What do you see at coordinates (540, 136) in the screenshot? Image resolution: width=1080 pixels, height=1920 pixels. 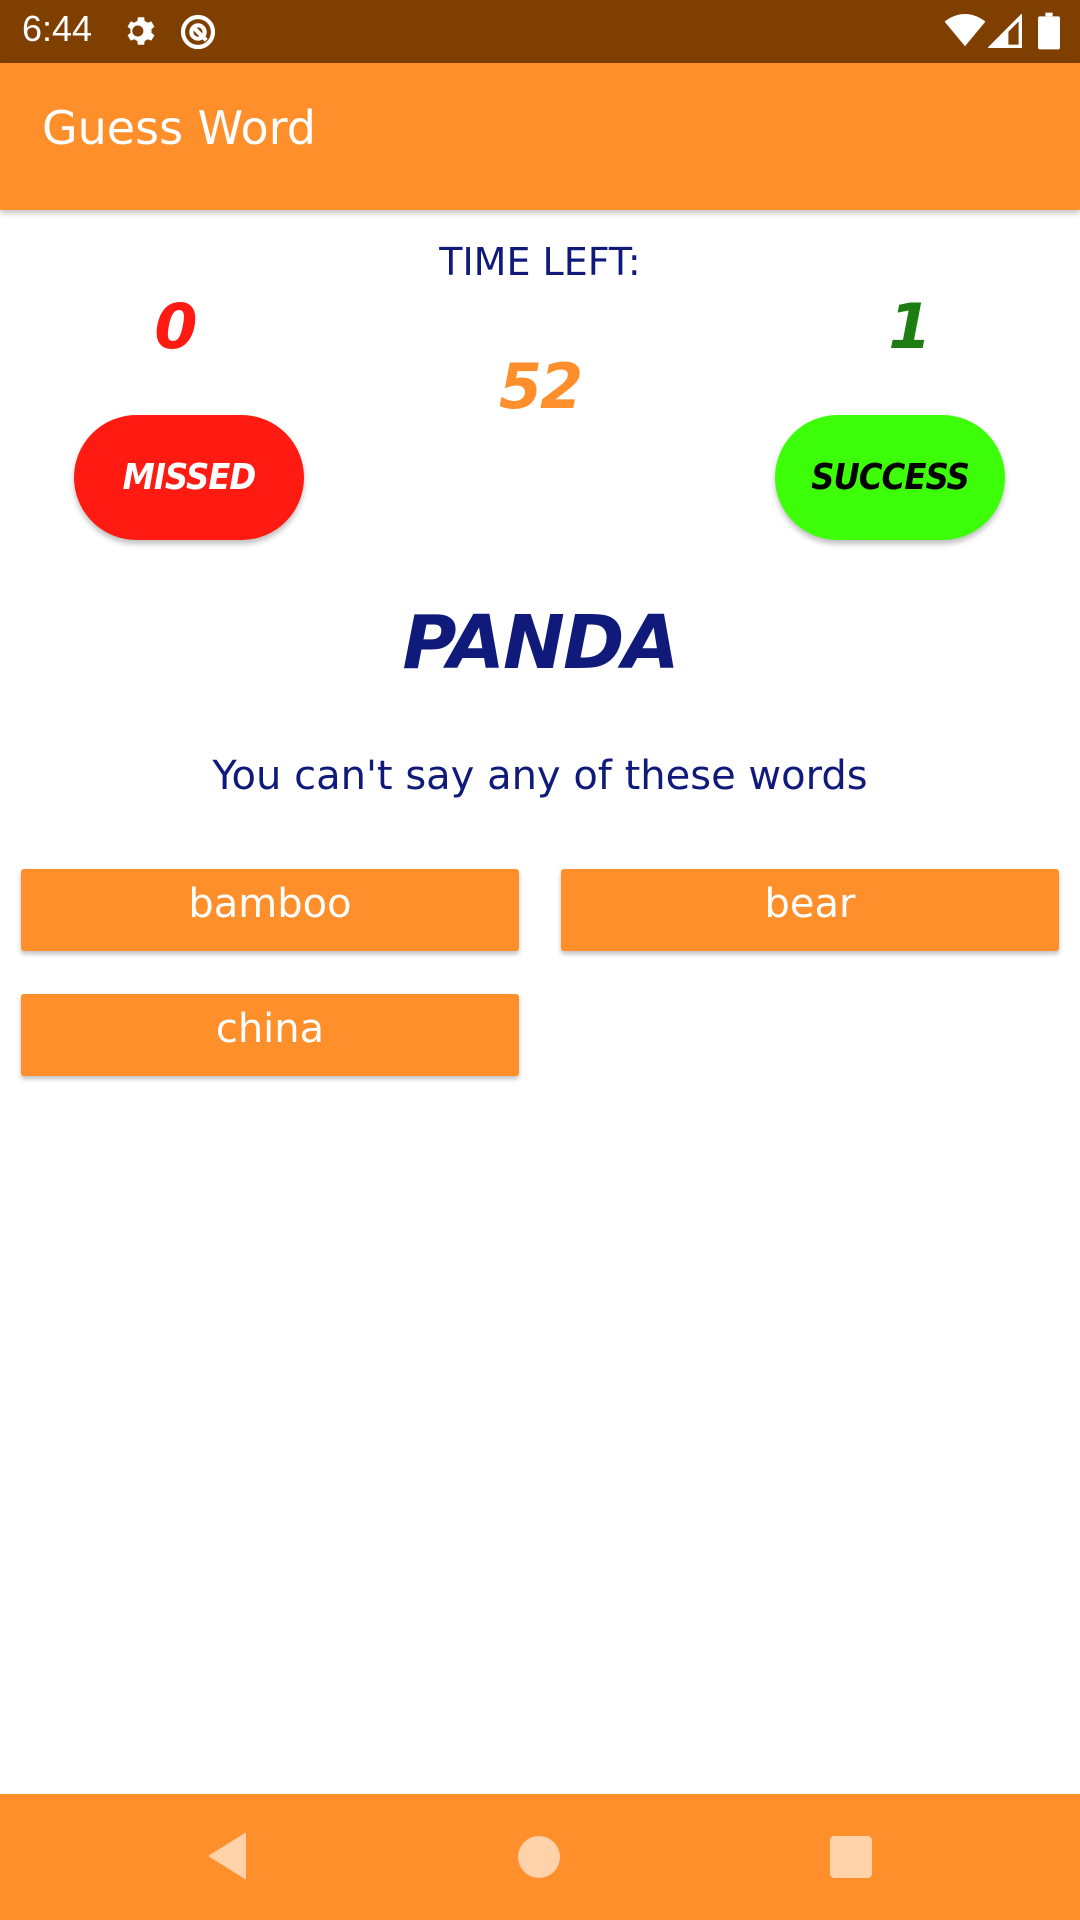 I see `app-bar: Guess Word` at bounding box center [540, 136].